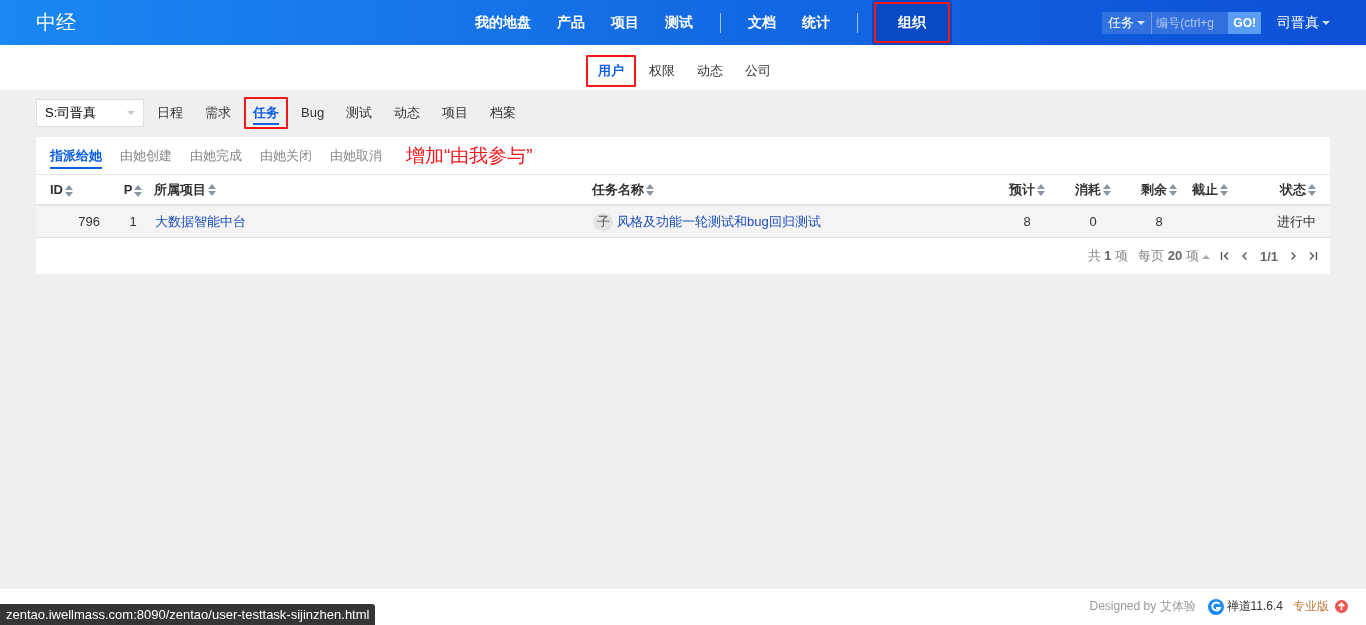  What do you see at coordinates (313, 113) in the screenshot?
I see `user-tab: Bug` at bounding box center [313, 113].